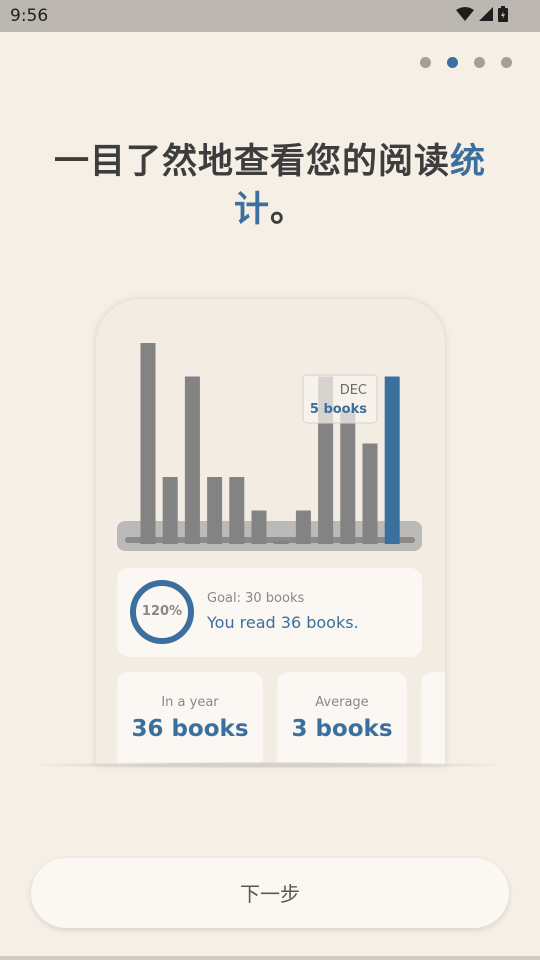 This screenshot has width=540, height=960. I want to click on page-title: 一目了然地查看您的阅读统计。, so click(270, 186).